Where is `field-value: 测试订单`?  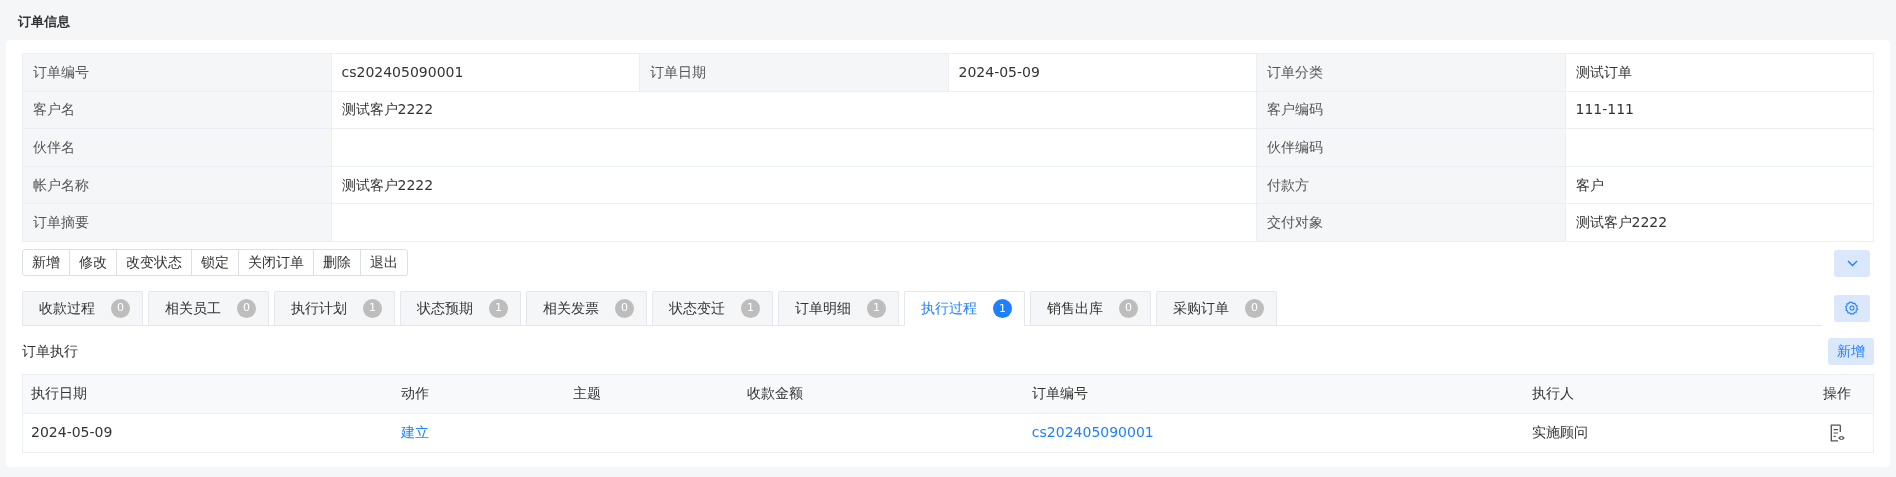 field-value: 测试订单 is located at coordinates (1719, 73).